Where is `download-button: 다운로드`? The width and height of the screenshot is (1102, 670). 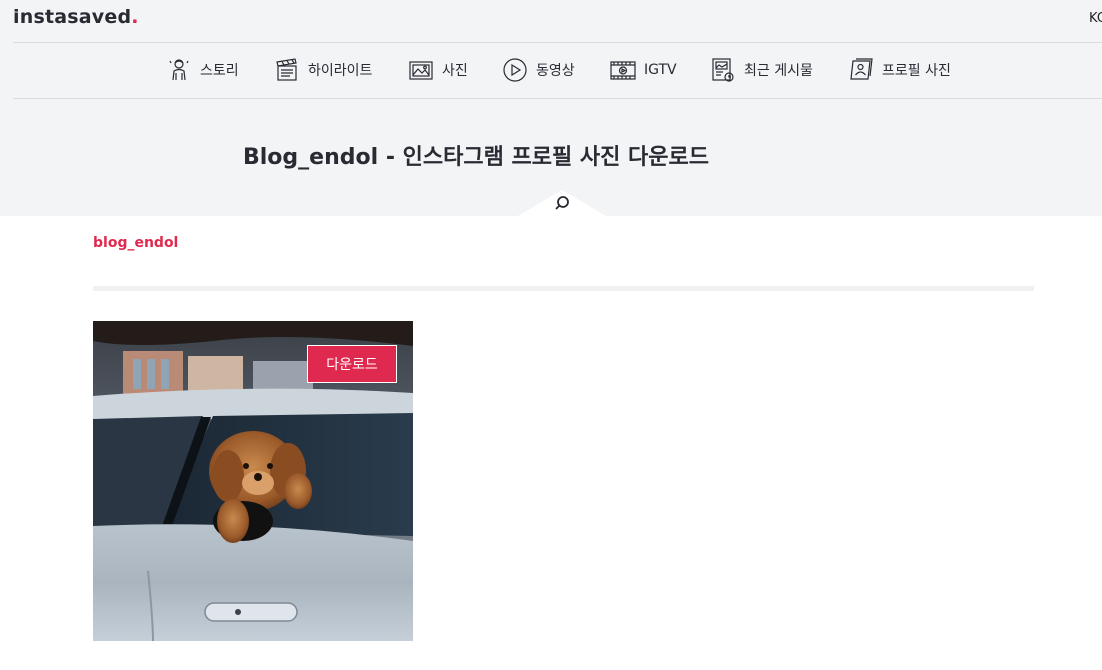 download-button: 다운로드 is located at coordinates (352, 364).